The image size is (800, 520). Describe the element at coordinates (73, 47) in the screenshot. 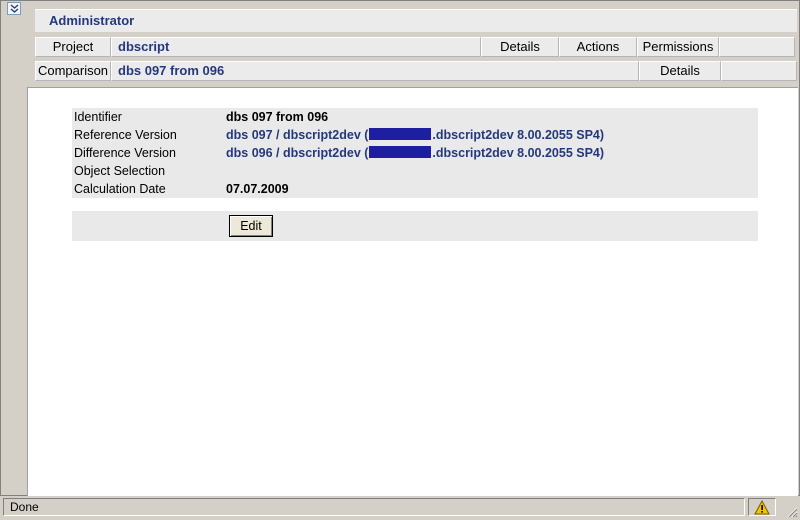

I see `project-label: Project` at that location.